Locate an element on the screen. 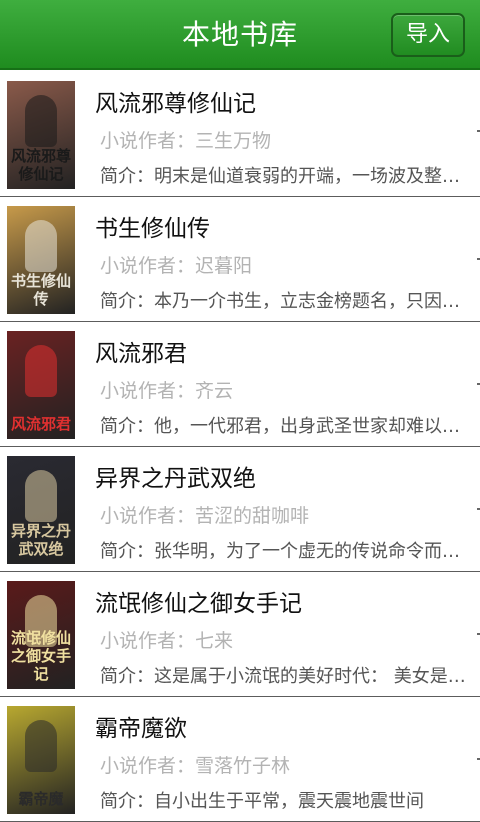  book-author: 小说作者：苦涩的甜咖啡 is located at coordinates (205, 516).